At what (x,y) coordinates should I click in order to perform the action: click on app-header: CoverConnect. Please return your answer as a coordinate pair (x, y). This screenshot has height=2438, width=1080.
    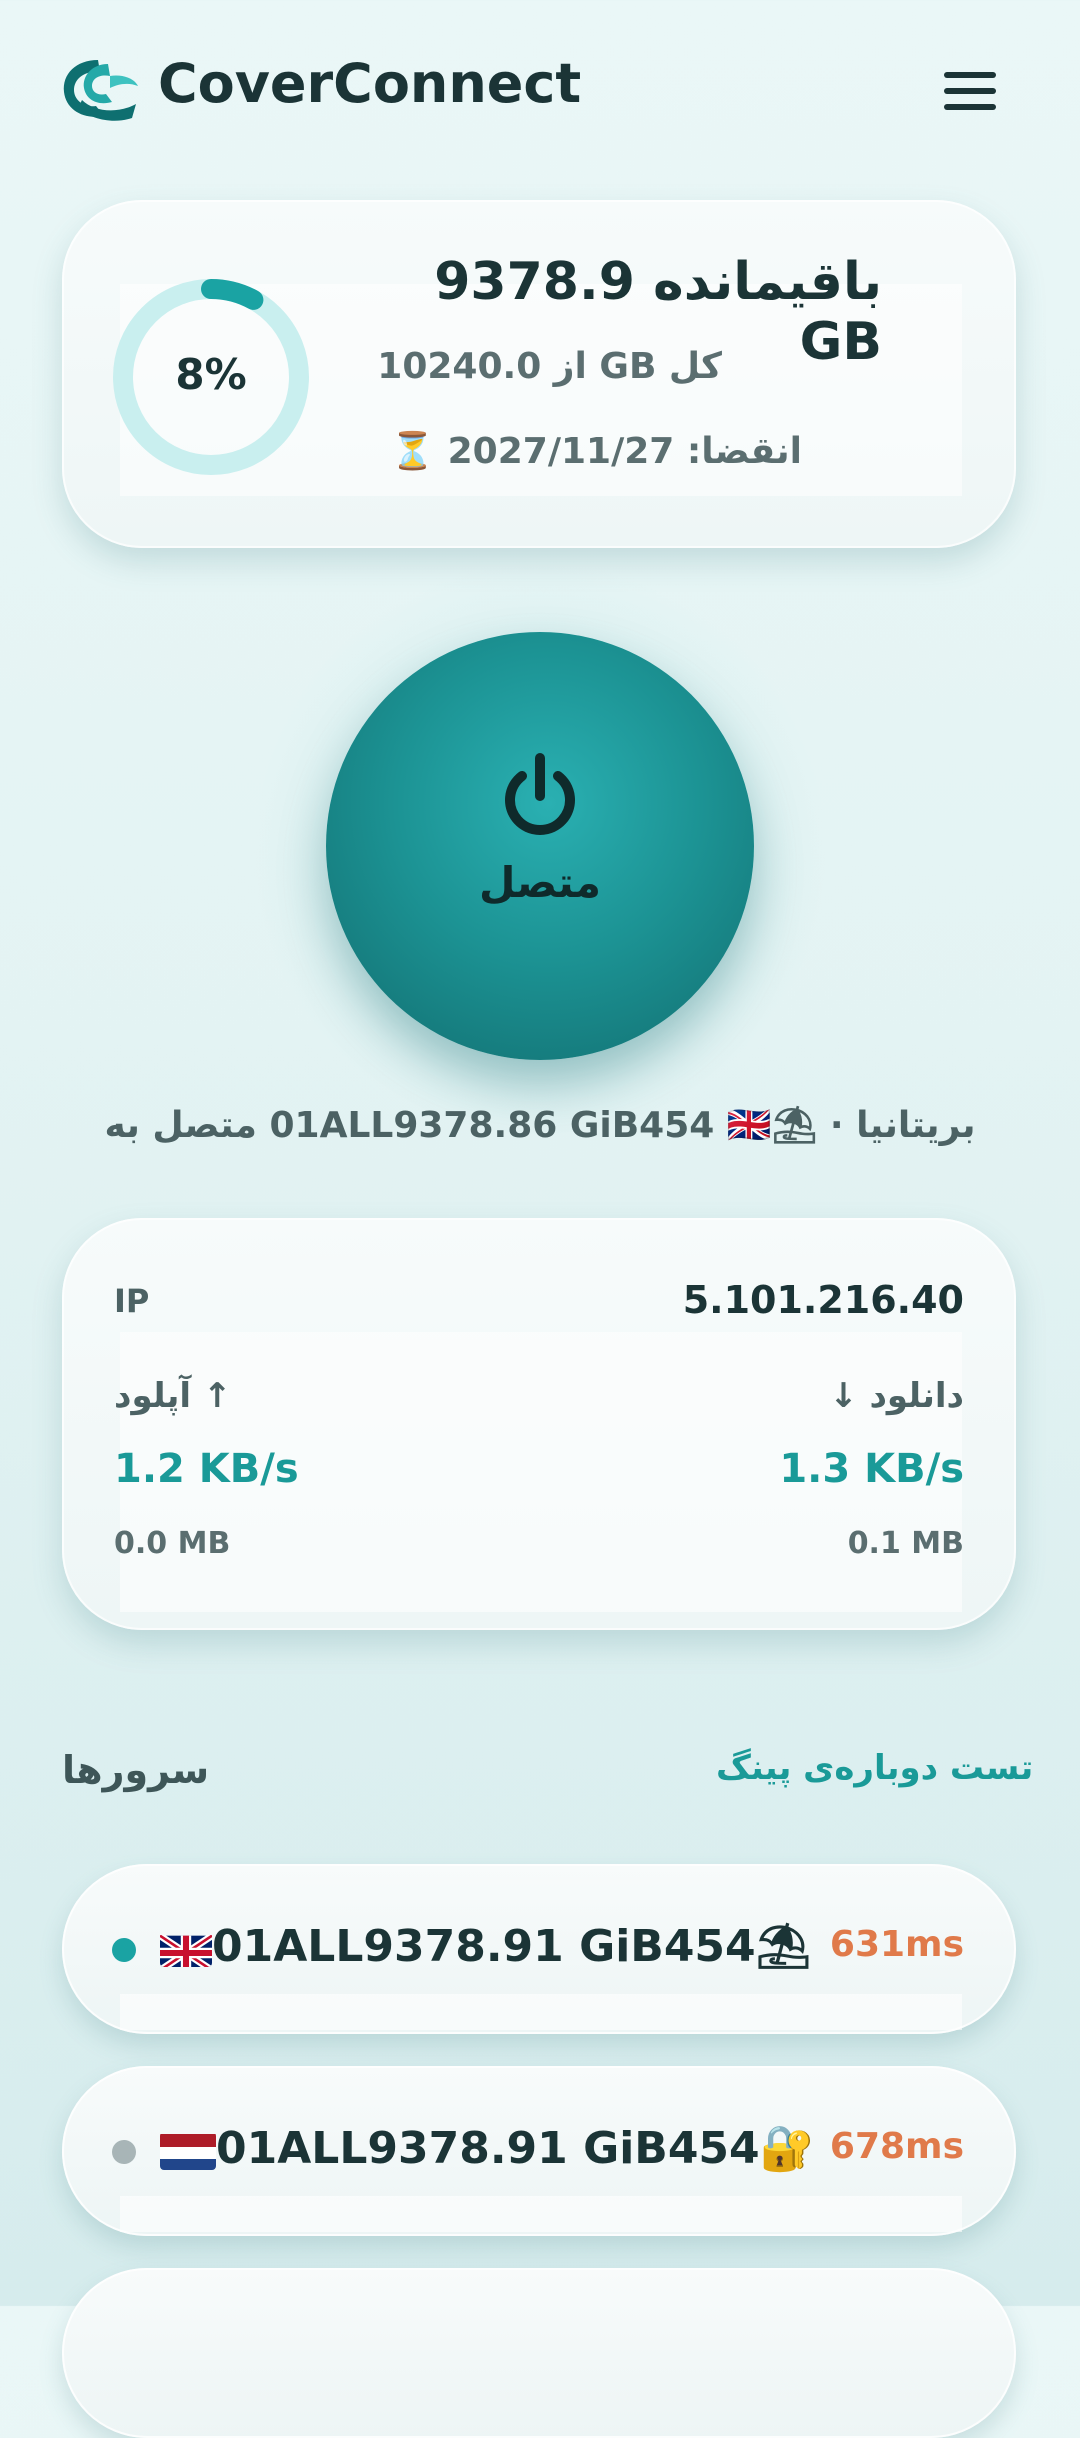
    Looking at the image, I should click on (540, 85).